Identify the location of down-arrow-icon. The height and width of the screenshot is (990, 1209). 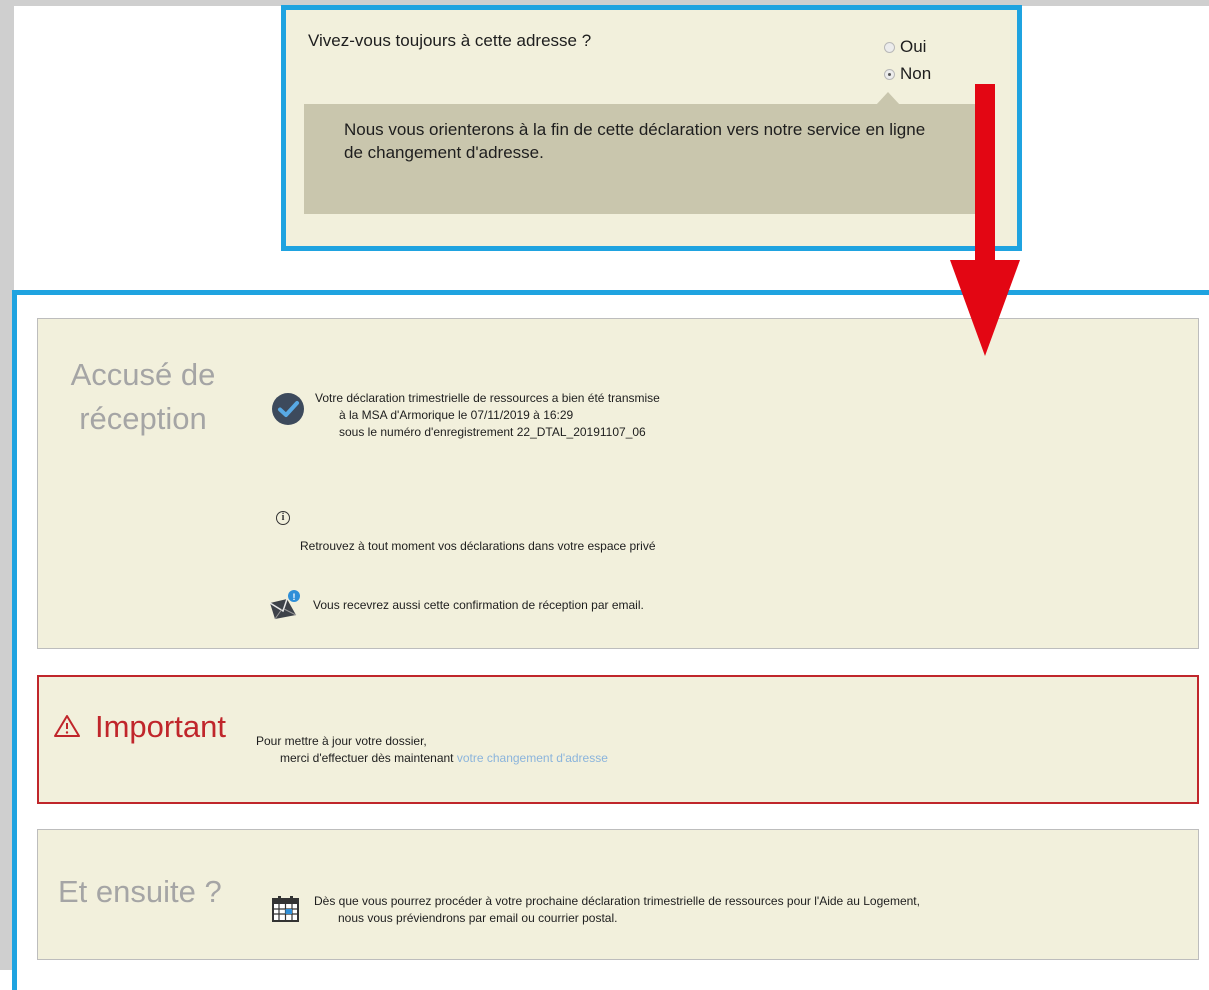
(985, 220).